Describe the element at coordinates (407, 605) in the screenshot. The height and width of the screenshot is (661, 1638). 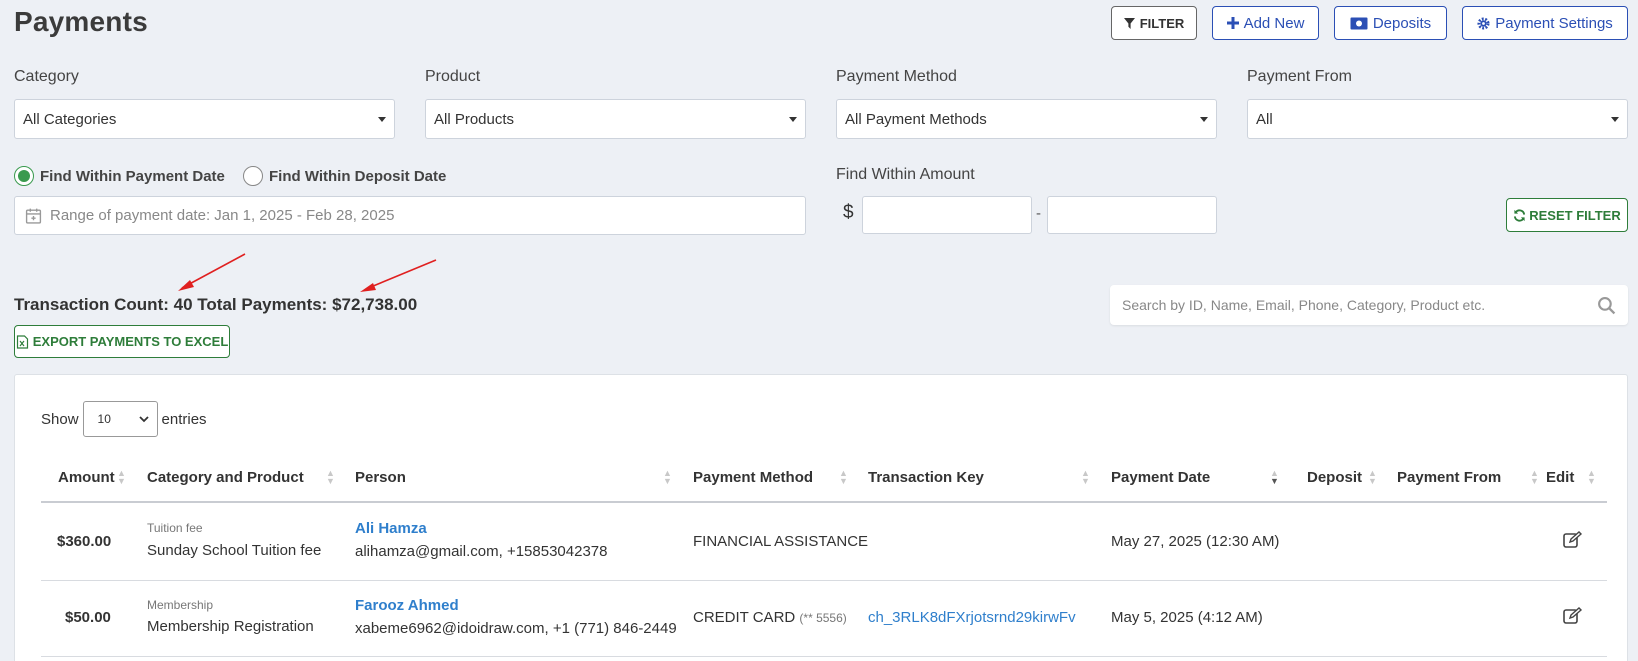
I see `row-person-name: Farooz Ahmed` at that location.